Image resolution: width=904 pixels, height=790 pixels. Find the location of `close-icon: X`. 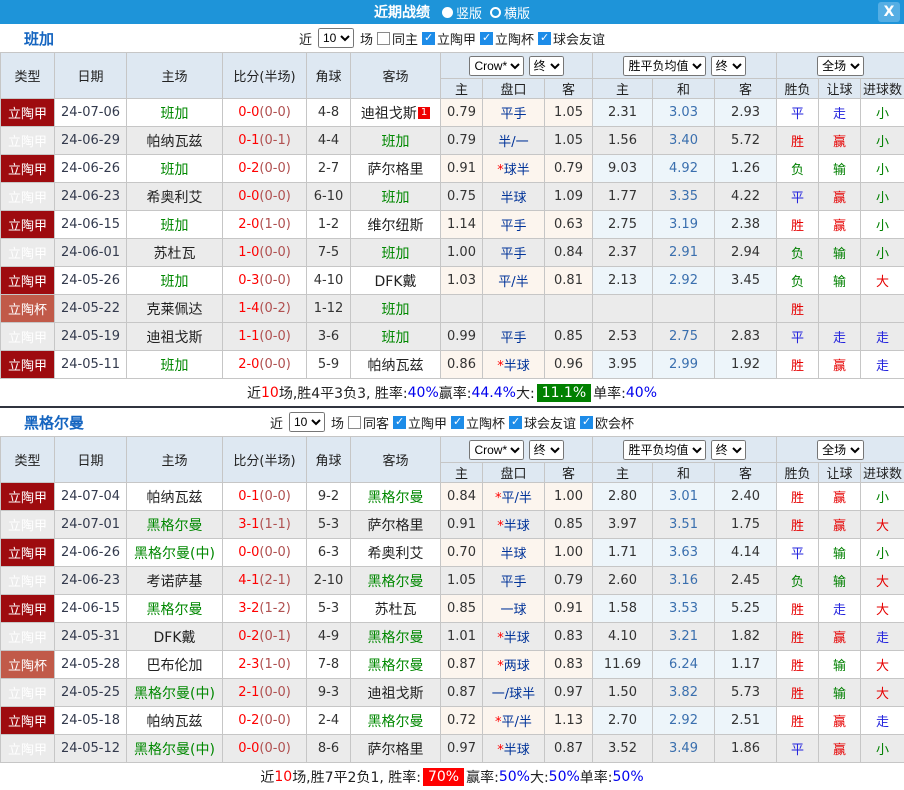

close-icon: X is located at coordinates (889, 12).